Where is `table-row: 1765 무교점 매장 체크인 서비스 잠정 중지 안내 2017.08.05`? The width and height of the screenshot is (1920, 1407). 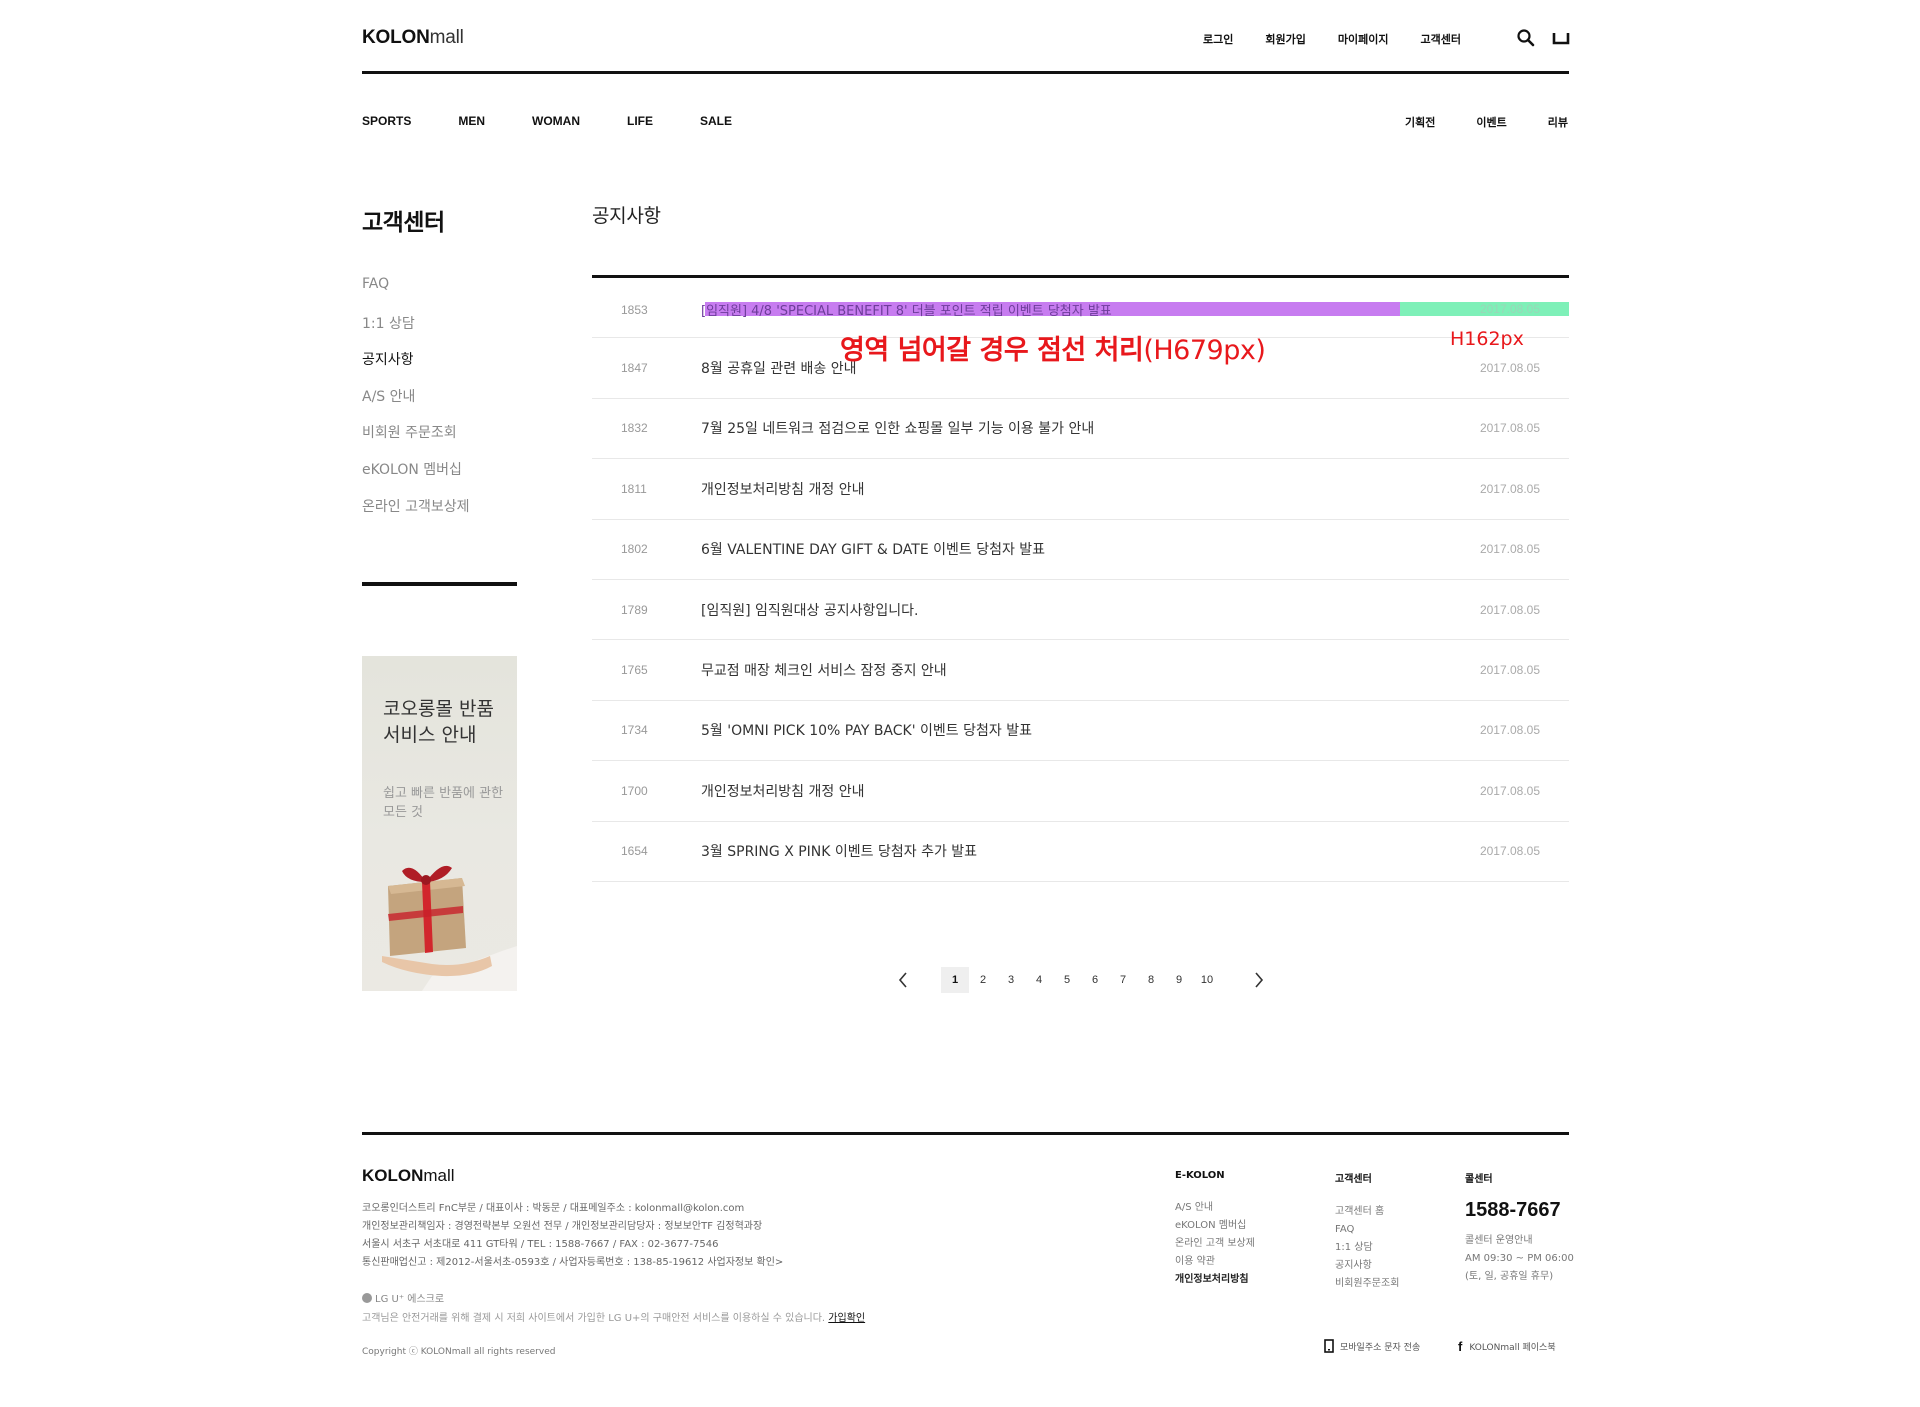
table-row: 1765 무교점 매장 체크인 서비스 잠정 중지 안내 2017.08.05 is located at coordinates (1080, 670).